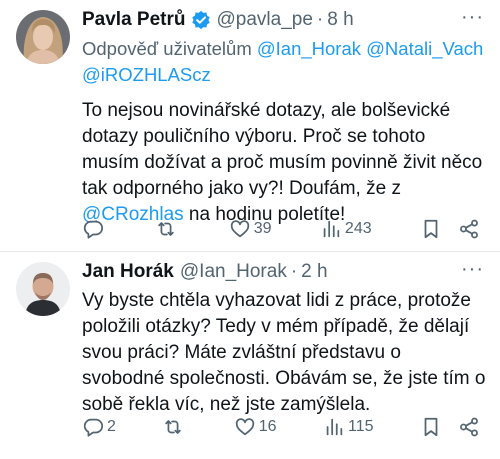 This screenshot has width=500, height=459. What do you see at coordinates (281, 229) in the screenshot?
I see `action-bar: 39 243` at bounding box center [281, 229].